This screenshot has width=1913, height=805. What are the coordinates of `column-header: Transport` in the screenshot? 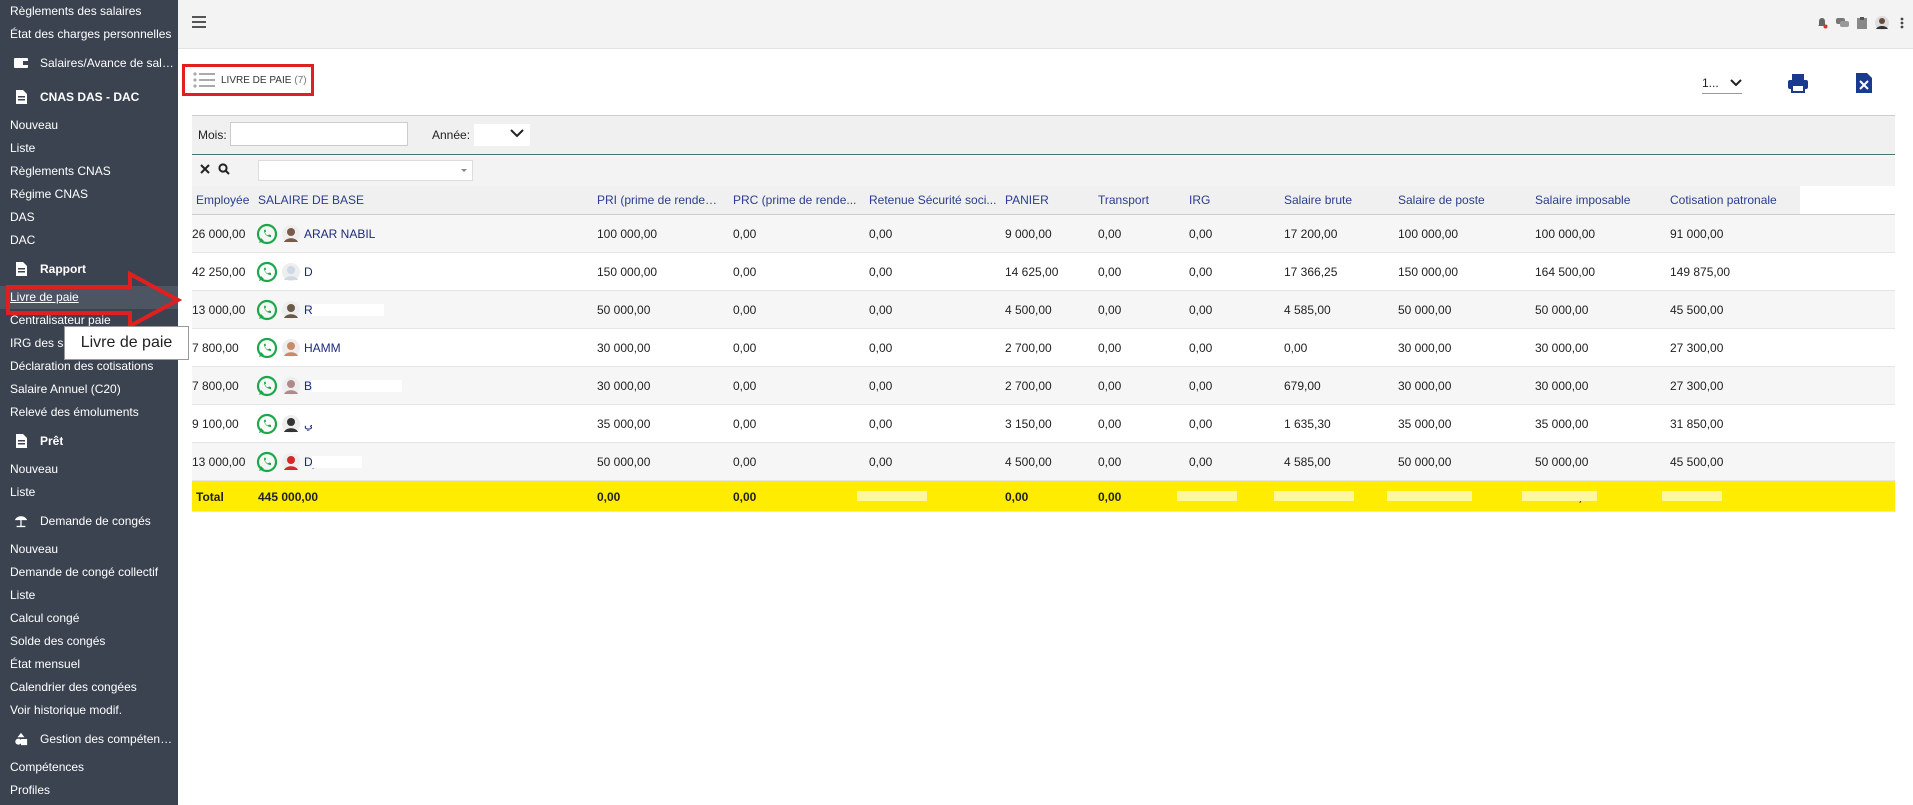 It's located at (1139, 200).